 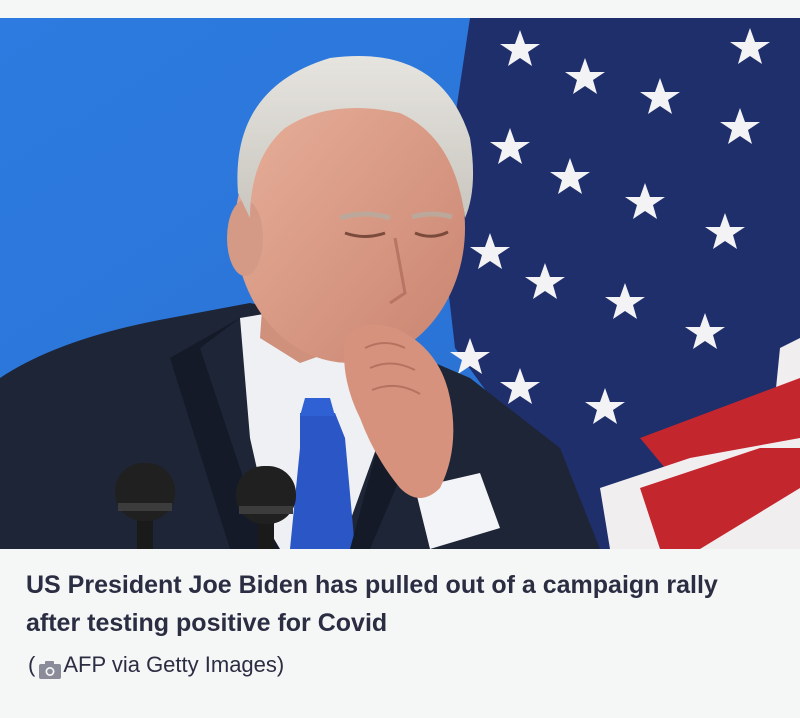 I want to click on credit-open-paren: (, so click(x=32, y=664).